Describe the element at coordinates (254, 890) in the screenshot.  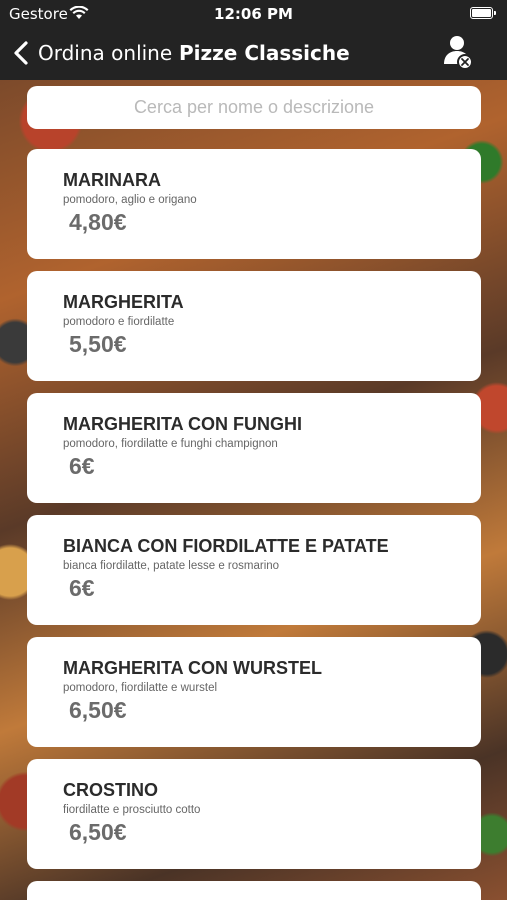
I see `menu-item-next` at that location.